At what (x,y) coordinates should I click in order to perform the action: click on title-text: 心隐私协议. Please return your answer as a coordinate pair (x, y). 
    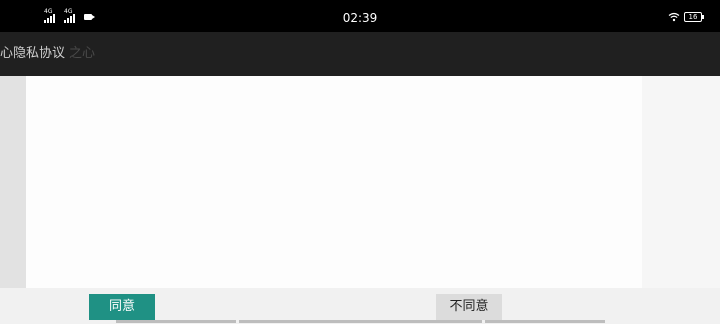
    Looking at the image, I should click on (33, 53).